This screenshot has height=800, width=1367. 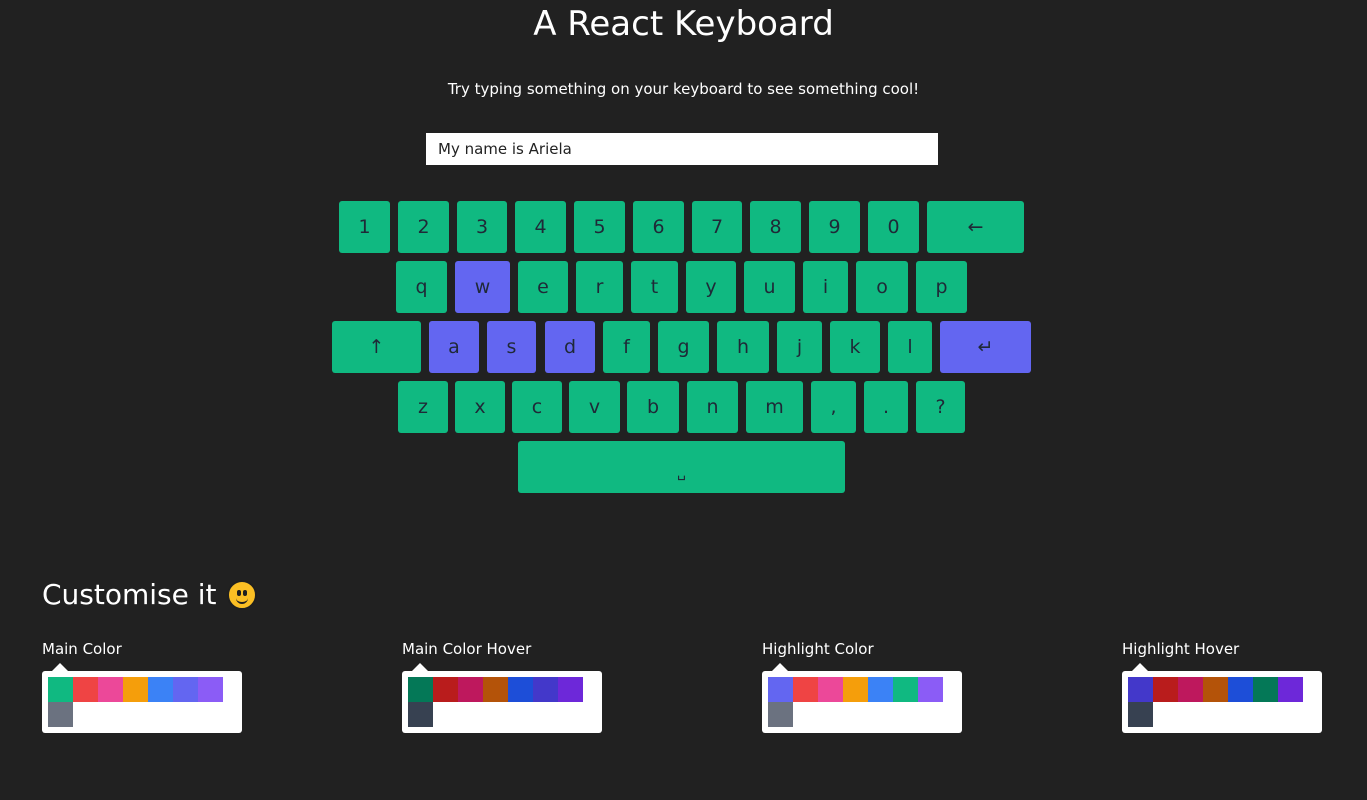 What do you see at coordinates (421, 287) in the screenshot?
I see `key-q: q` at bounding box center [421, 287].